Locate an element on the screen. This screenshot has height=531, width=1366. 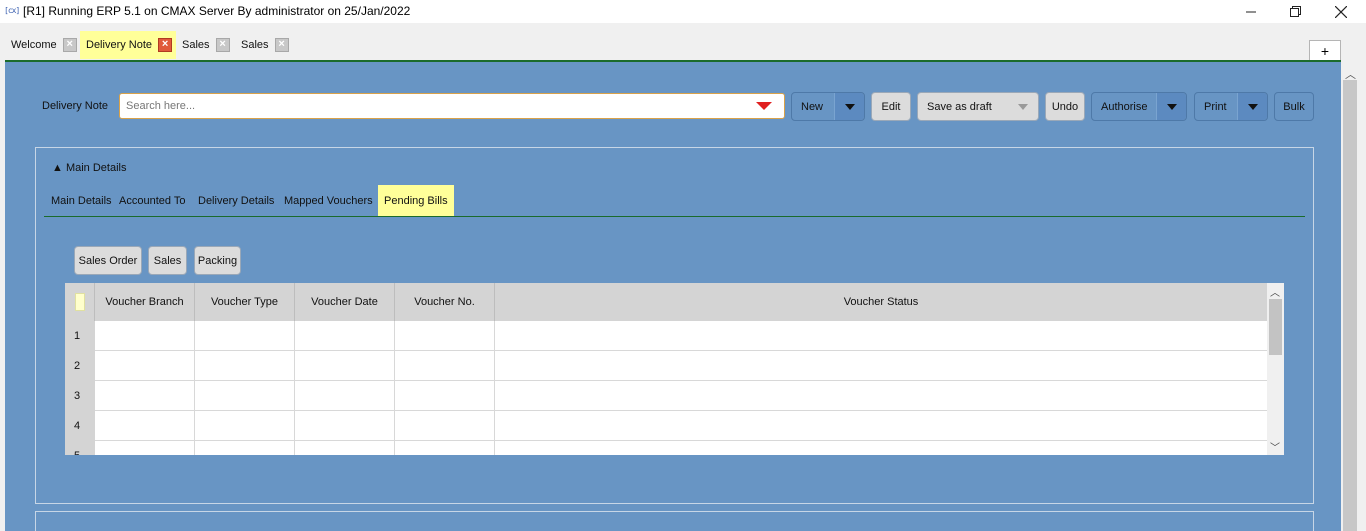
print-dropdown is located at coordinates (1252, 106).